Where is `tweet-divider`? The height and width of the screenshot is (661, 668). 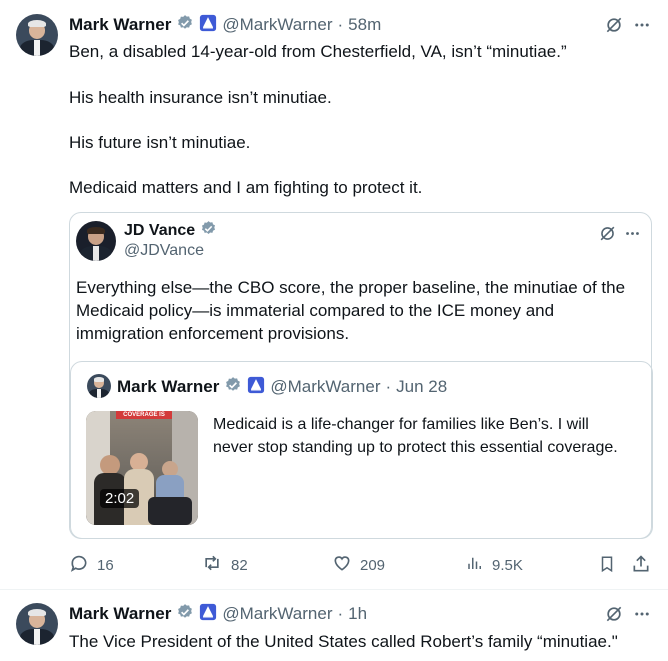
tweet-divider is located at coordinates (334, 589).